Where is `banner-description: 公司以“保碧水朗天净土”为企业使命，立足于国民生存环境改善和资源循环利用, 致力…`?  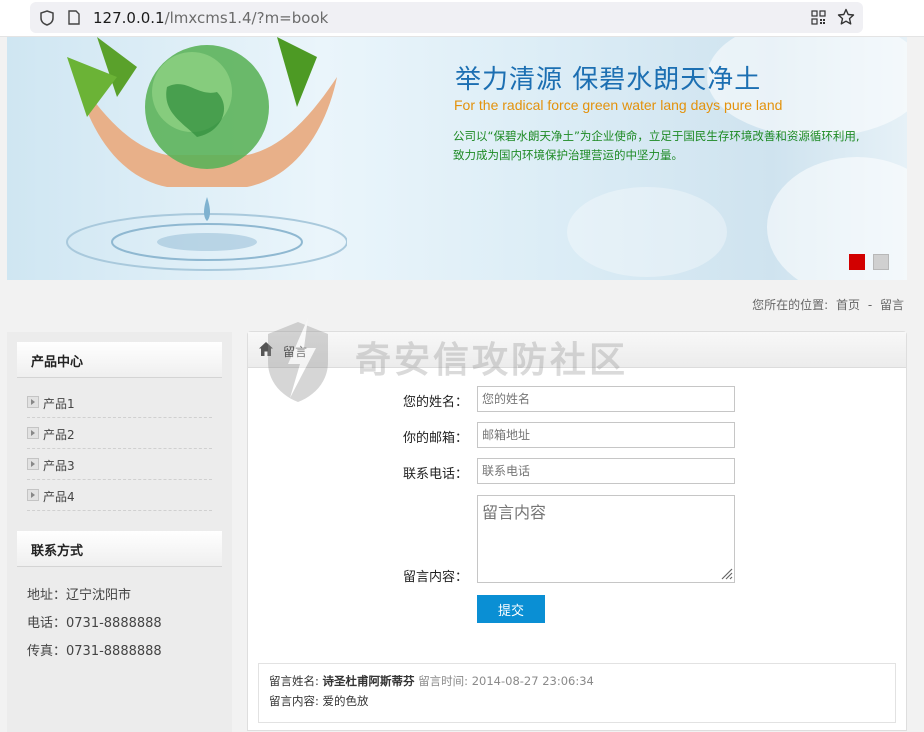 banner-description: 公司以“保碧水朗天净土”为企业使命，立足于国民生存环境改善和资源循环利用, 致力… is located at coordinates (656, 145).